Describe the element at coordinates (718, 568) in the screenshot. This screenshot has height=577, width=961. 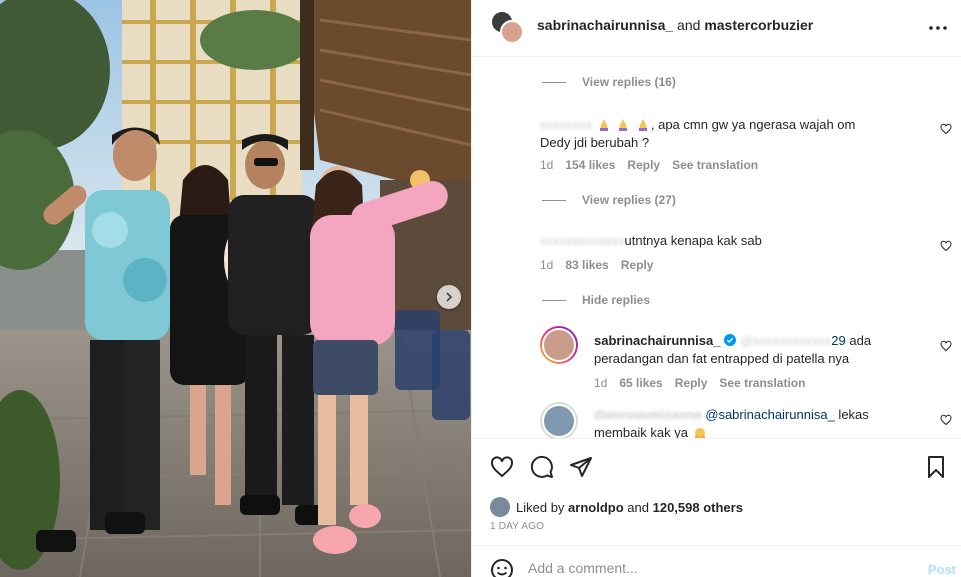
I see `comment-input` at that location.